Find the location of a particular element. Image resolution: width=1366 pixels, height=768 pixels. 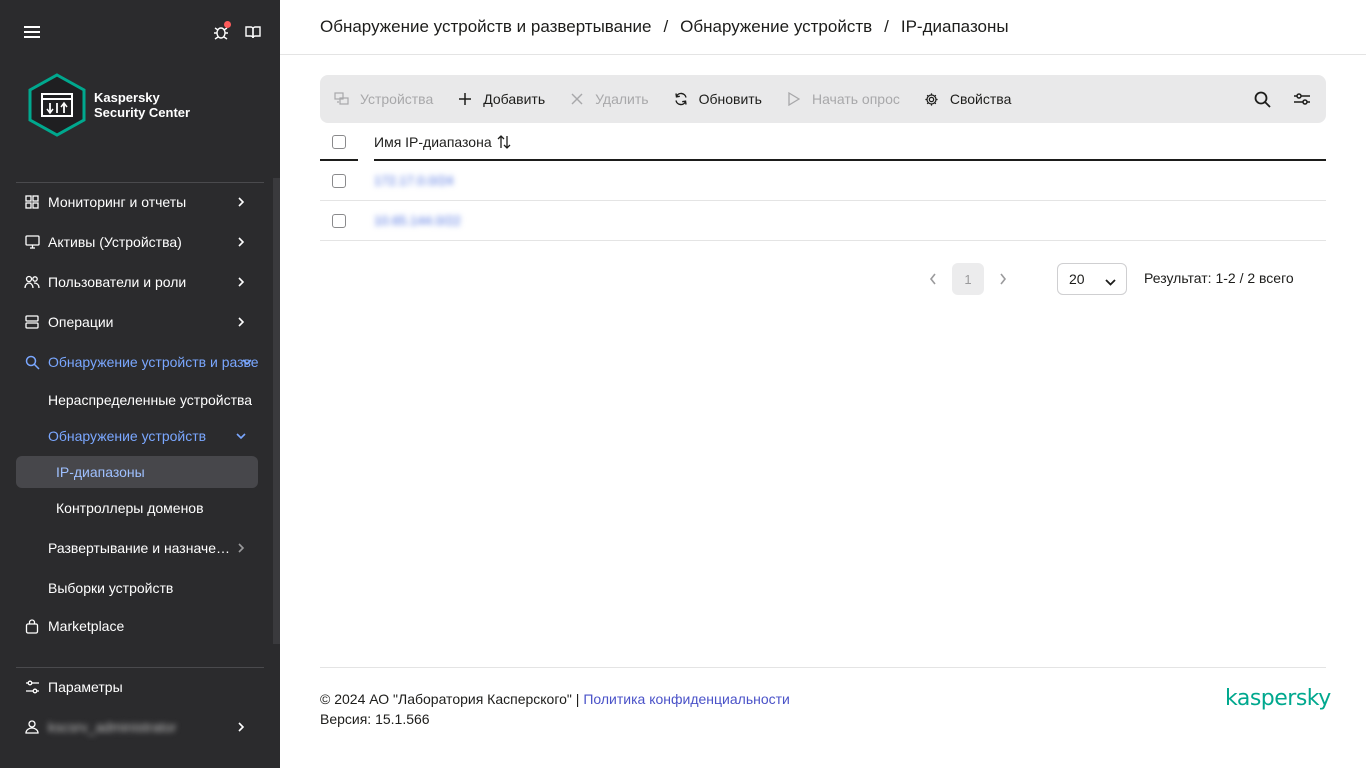

sidebar-item-label: IP-диапазоны is located at coordinates (100, 472).